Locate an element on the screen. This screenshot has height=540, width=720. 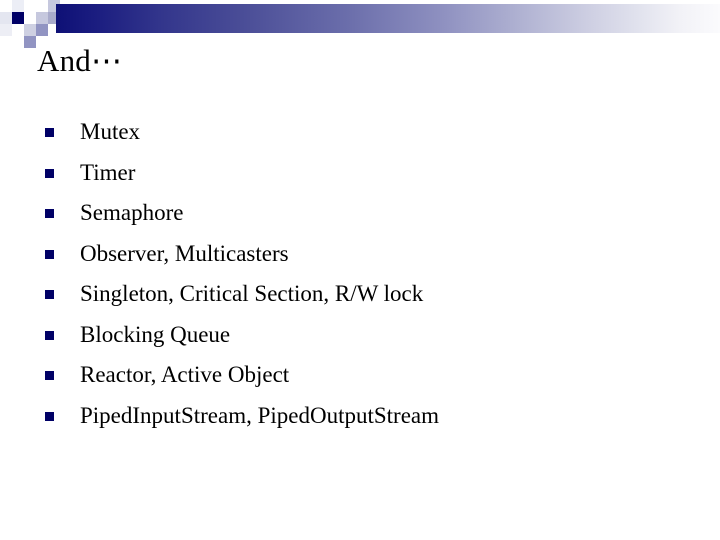
list-item: Reactor, Active Object is located at coordinates (360, 375).